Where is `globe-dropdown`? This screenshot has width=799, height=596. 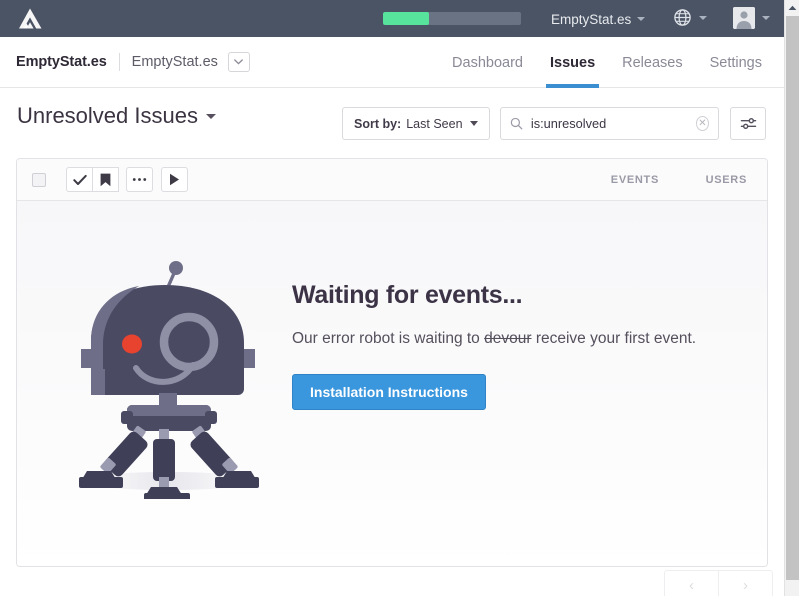 globe-dropdown is located at coordinates (690, 17).